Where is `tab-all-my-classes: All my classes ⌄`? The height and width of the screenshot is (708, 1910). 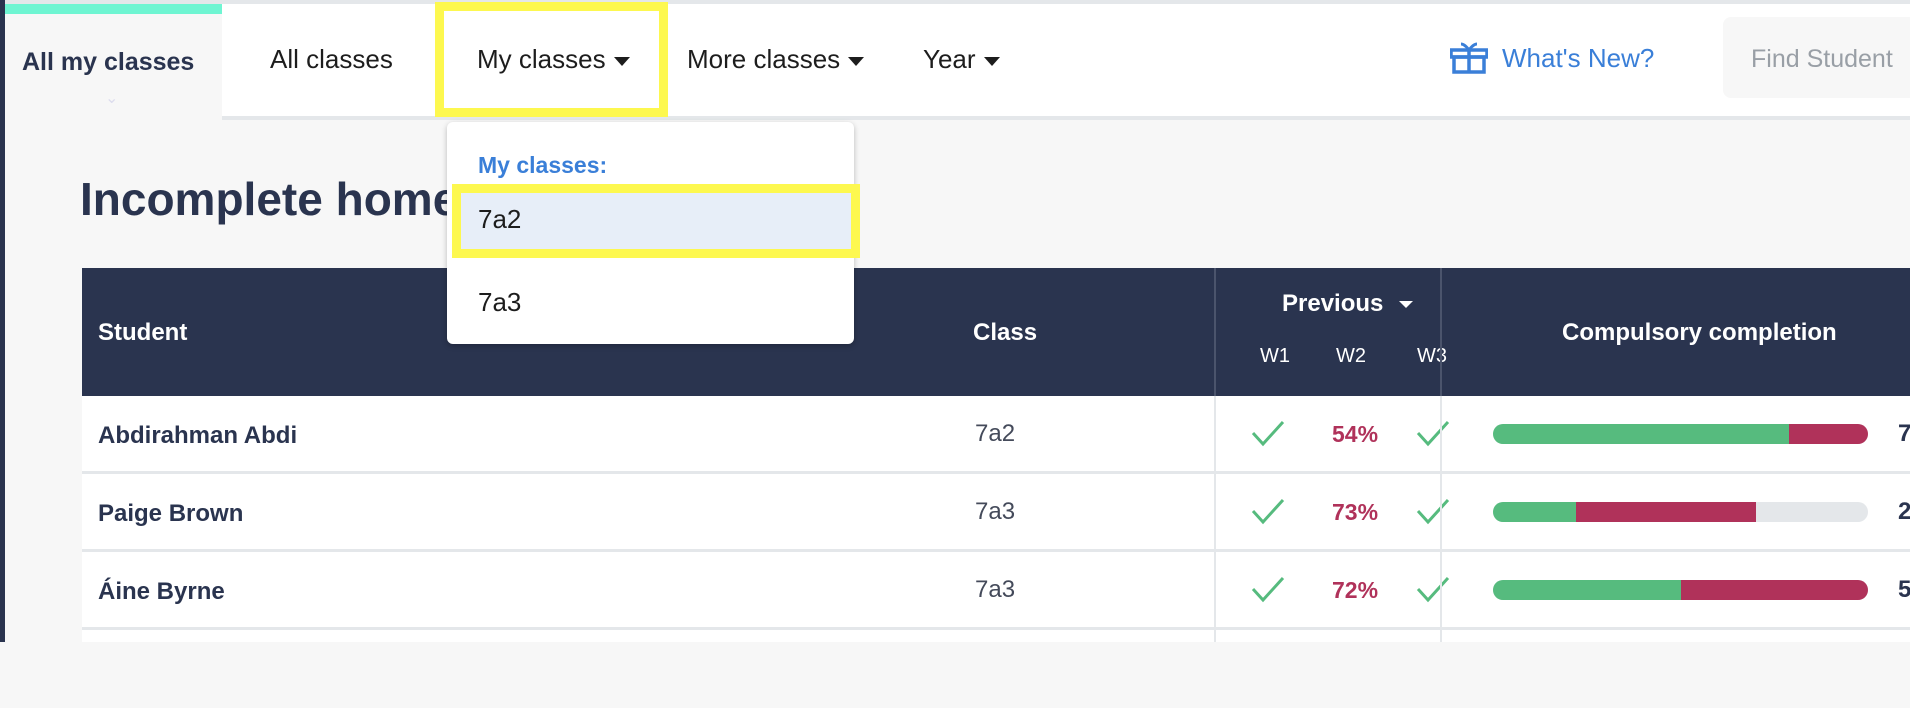 tab-all-my-classes: All my classes ⌄ is located at coordinates (113, 63).